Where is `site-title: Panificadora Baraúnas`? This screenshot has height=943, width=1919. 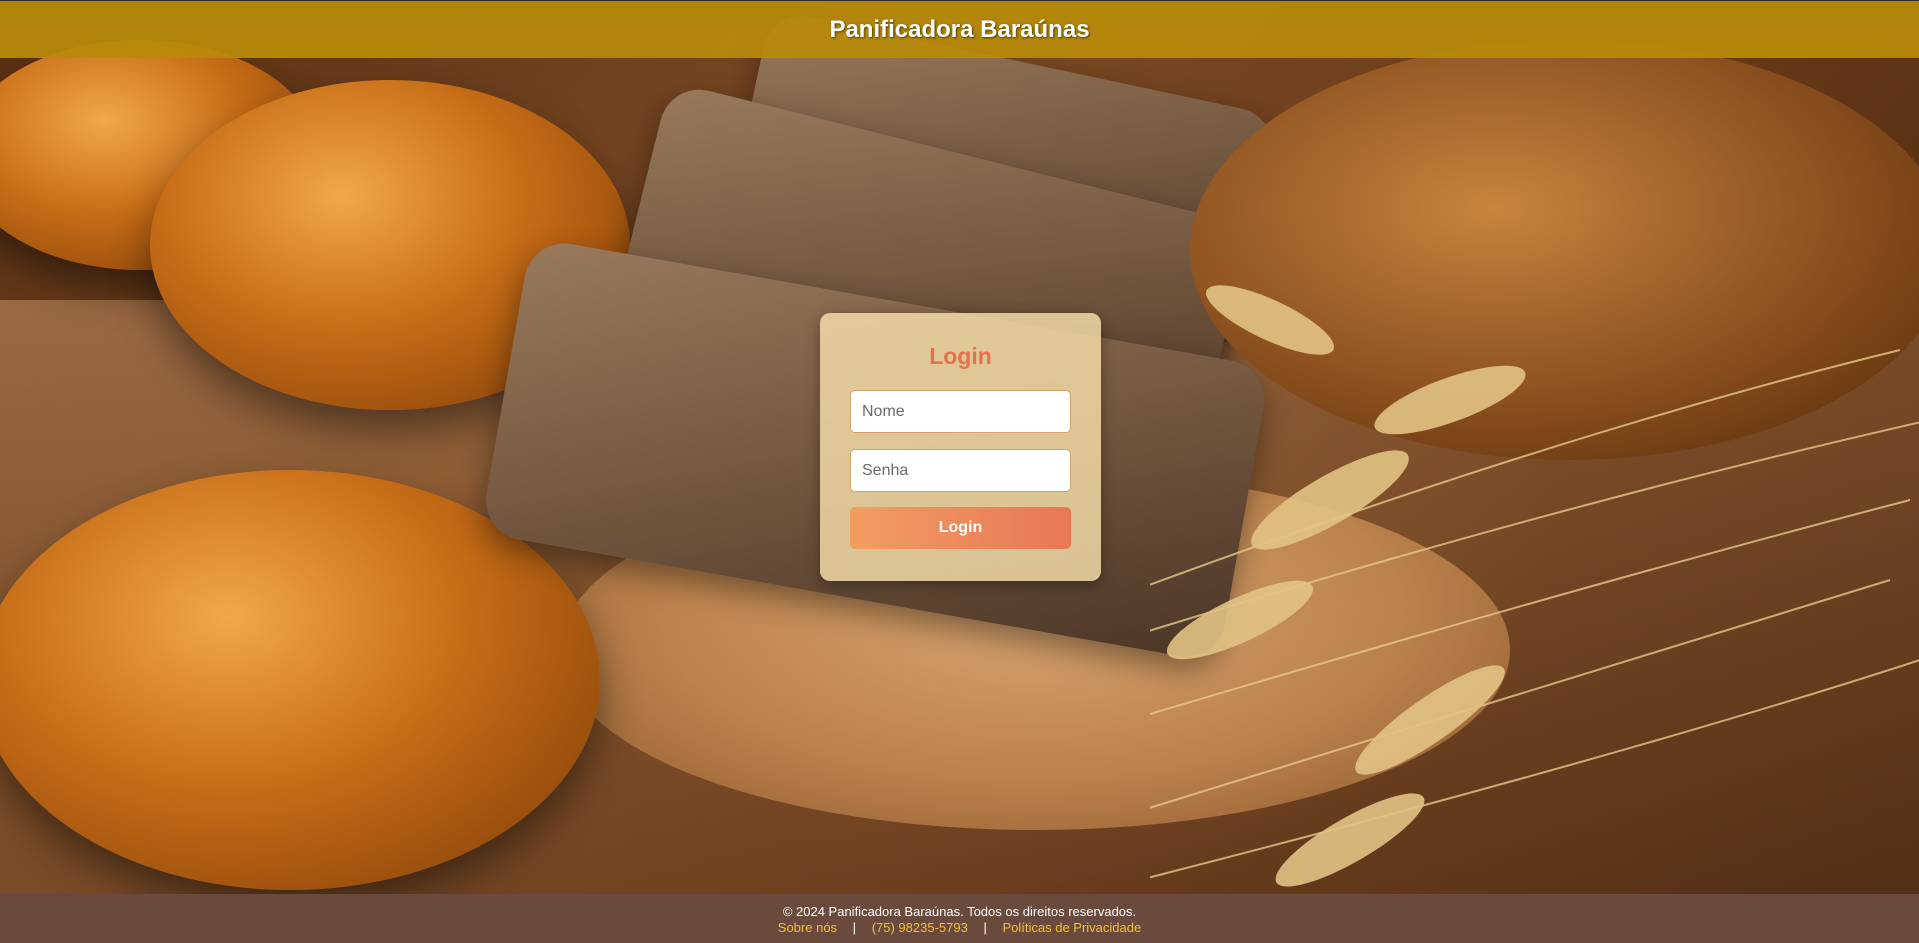
site-title: Panificadora Baraúnas is located at coordinates (959, 29).